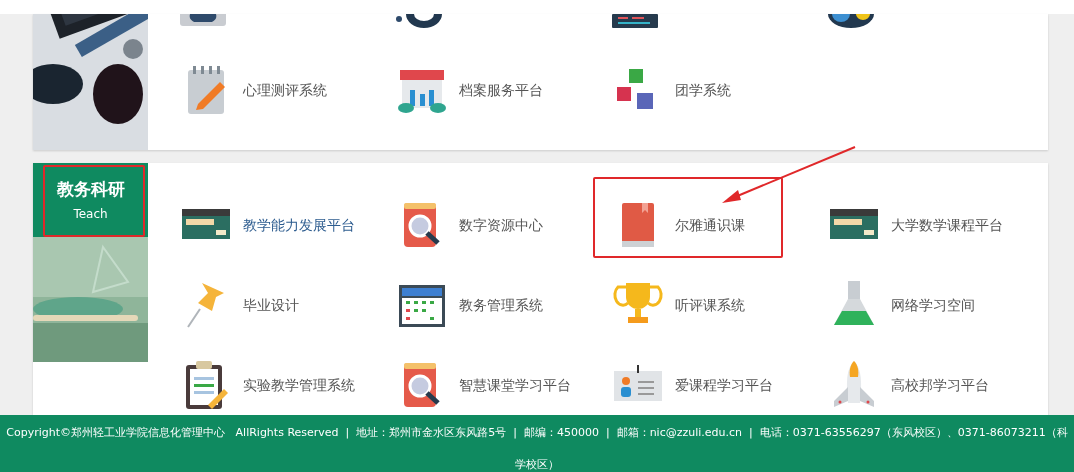 The width and height of the screenshot is (1074, 472). I want to click on system-link: 教务管理系统, so click(501, 305).